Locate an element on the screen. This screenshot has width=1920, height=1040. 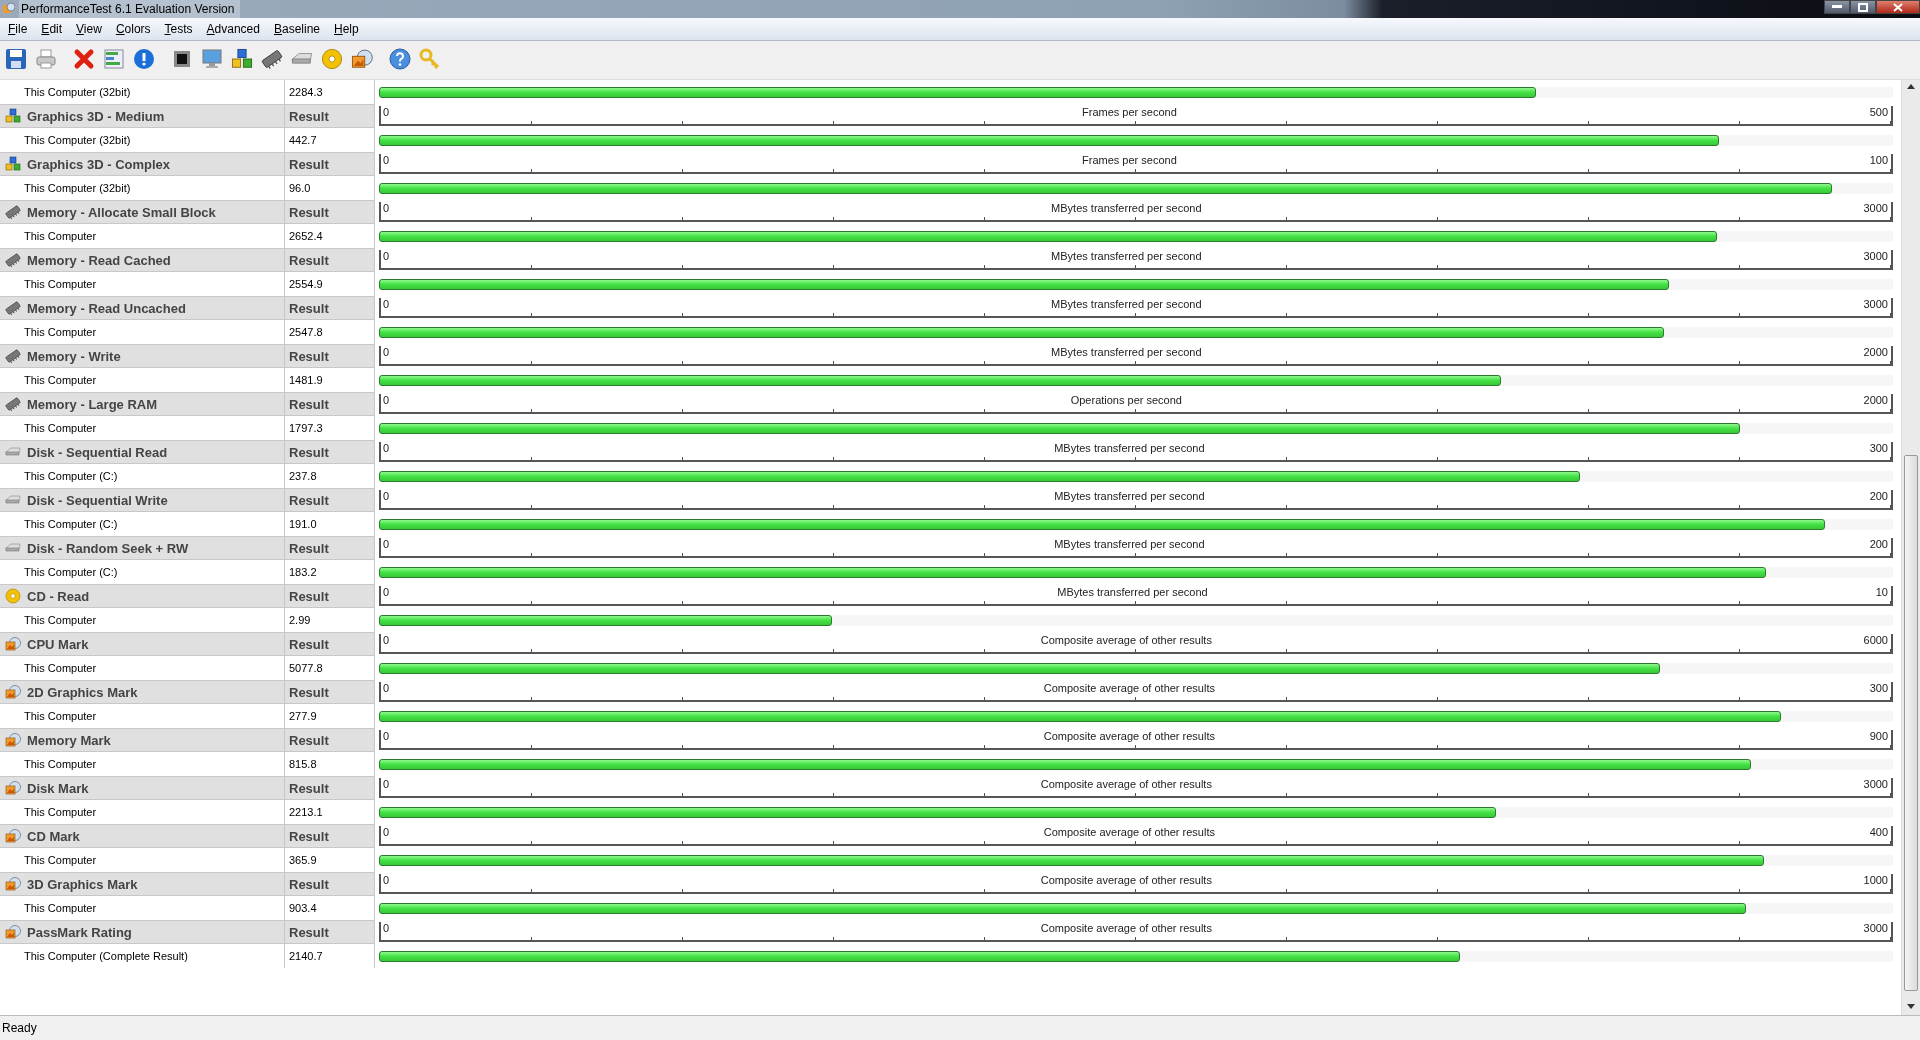
result-value: 96.0 is located at coordinates (300, 188).